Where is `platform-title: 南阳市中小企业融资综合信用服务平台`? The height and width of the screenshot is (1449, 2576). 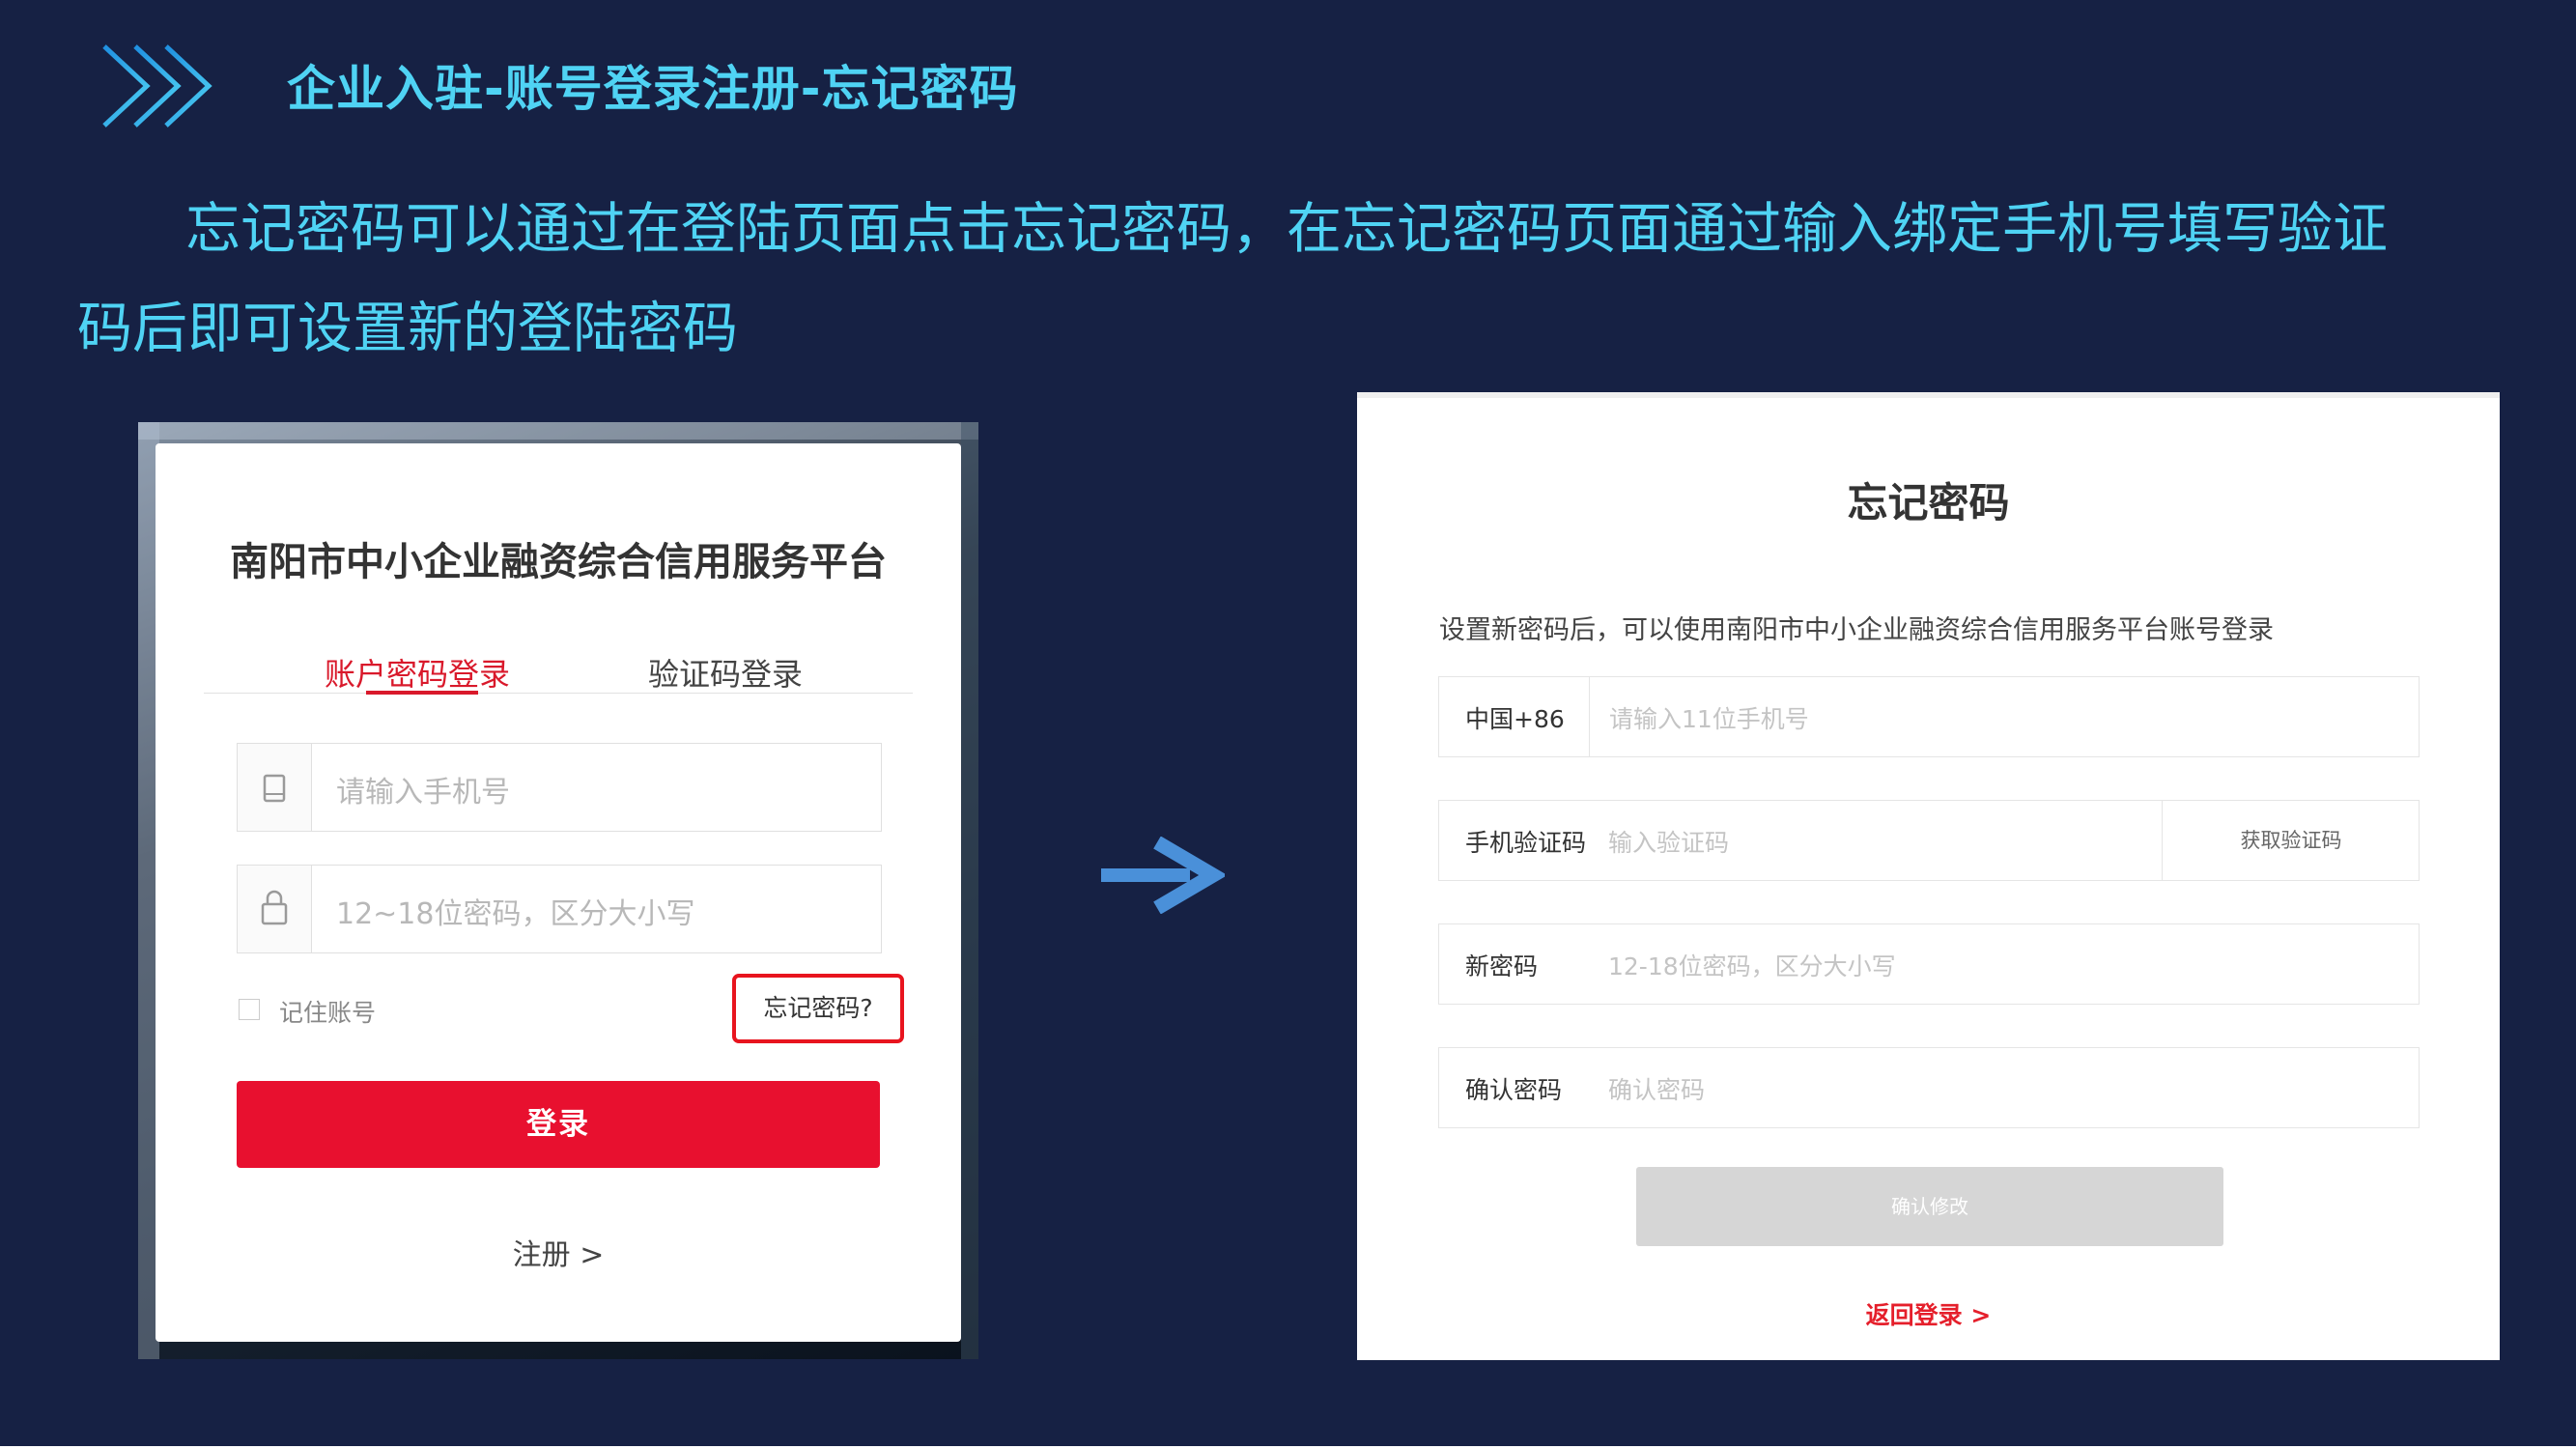
platform-title: 南阳市中小企业融资综合信用服务平台 is located at coordinates (558, 562).